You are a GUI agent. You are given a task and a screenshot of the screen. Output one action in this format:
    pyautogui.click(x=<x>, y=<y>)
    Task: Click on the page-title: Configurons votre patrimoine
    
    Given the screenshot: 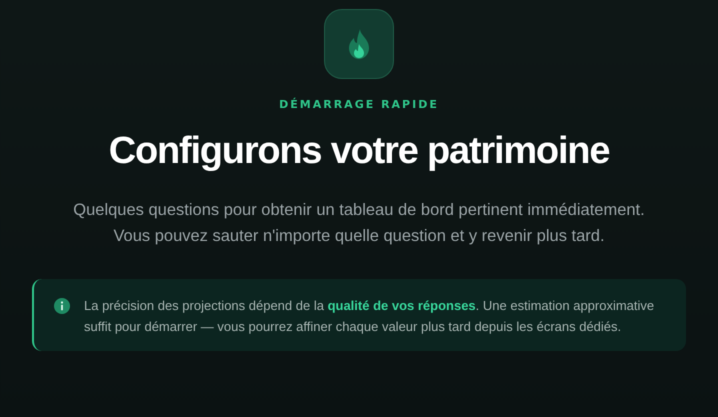 What is the action you would take?
    pyautogui.click(x=359, y=151)
    